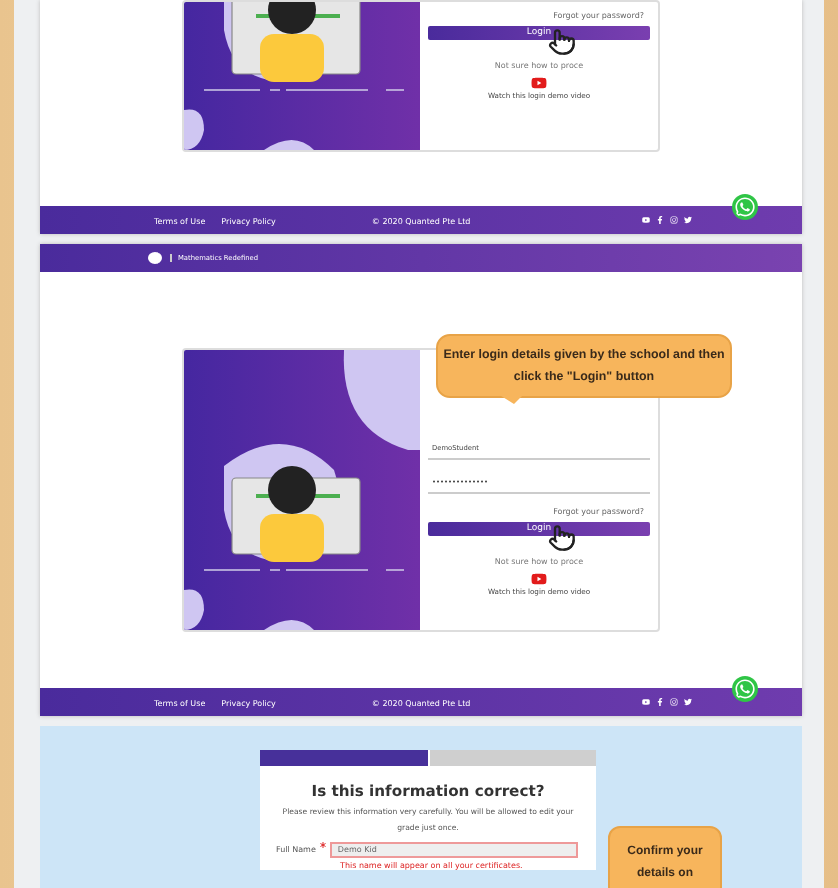 The width and height of the screenshot is (838, 888). Describe the element at coordinates (155, 258) in the screenshot. I see `logo-icon` at that location.